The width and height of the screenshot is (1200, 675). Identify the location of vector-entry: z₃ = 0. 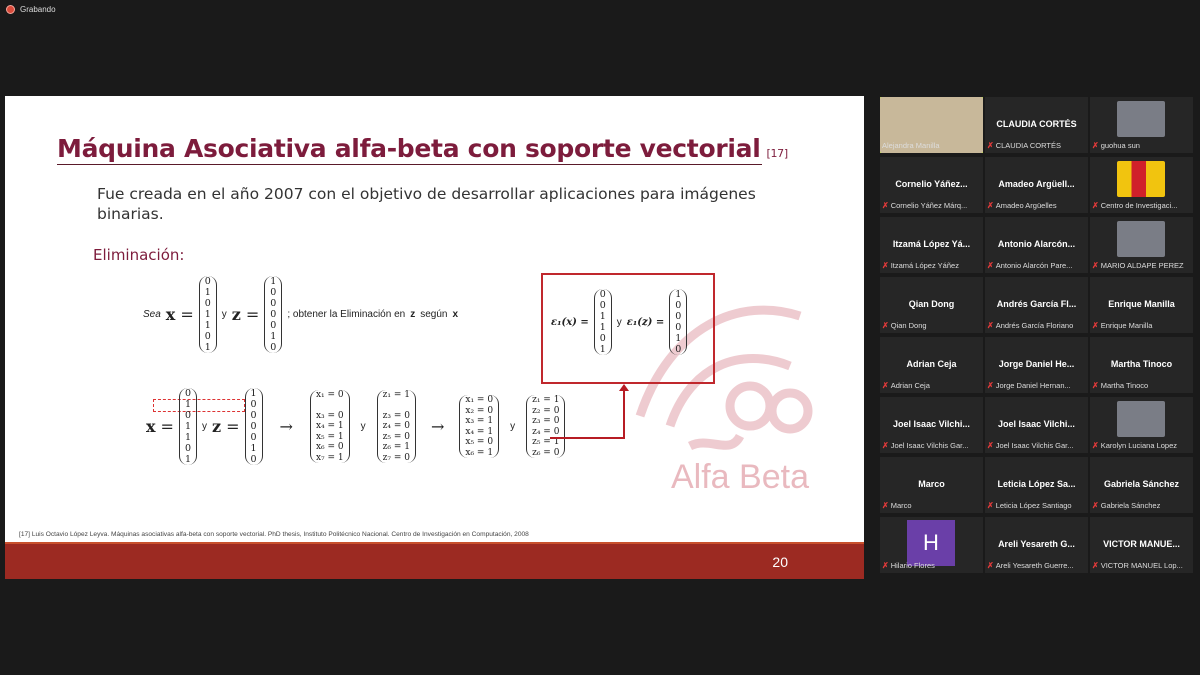
(396, 415).